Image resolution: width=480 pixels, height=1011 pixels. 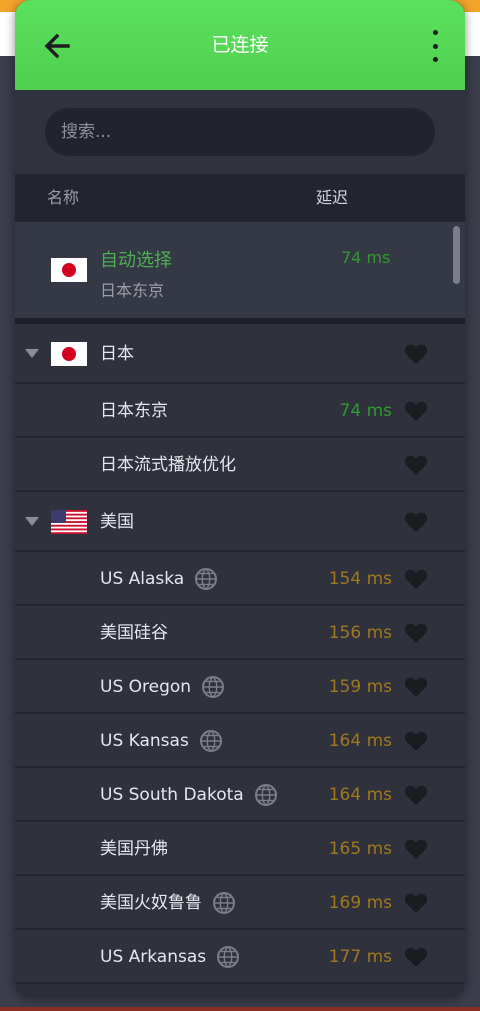 I want to click on auto-select-location: 日本东京, so click(x=132, y=290).